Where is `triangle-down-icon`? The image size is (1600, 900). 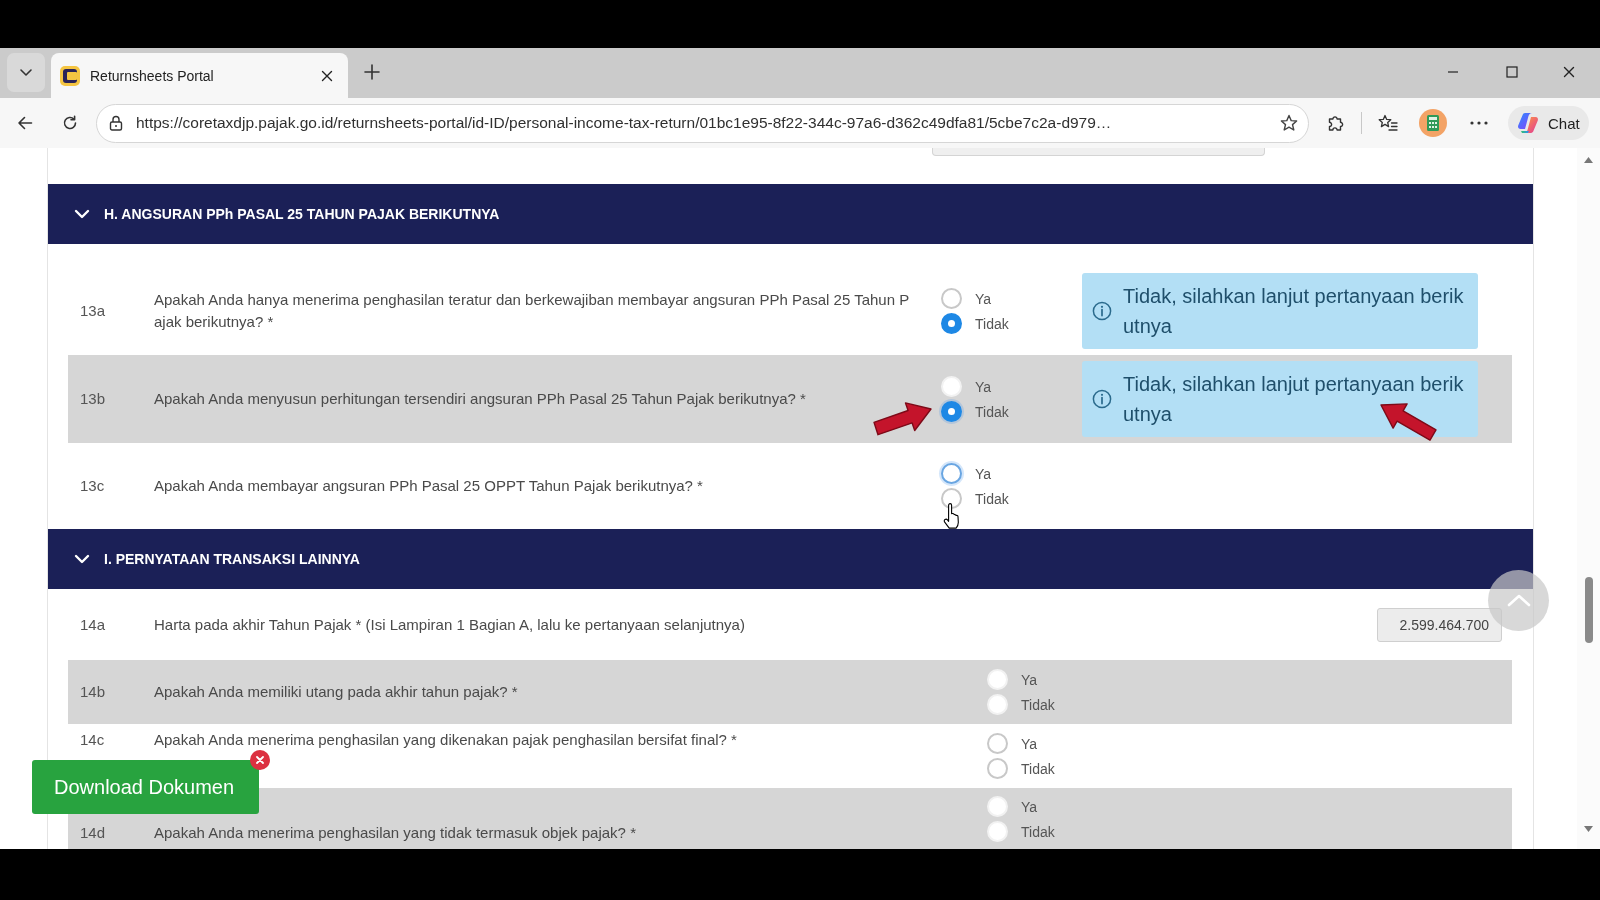 triangle-down-icon is located at coordinates (1588, 829).